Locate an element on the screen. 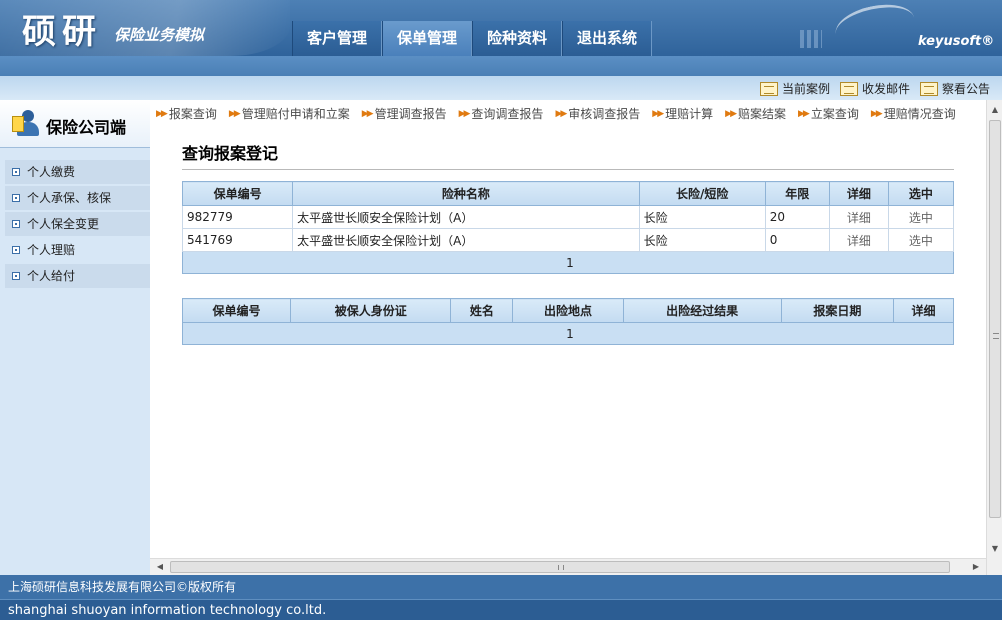  sidebar-item-label: 个人缴费 is located at coordinates (51, 172).